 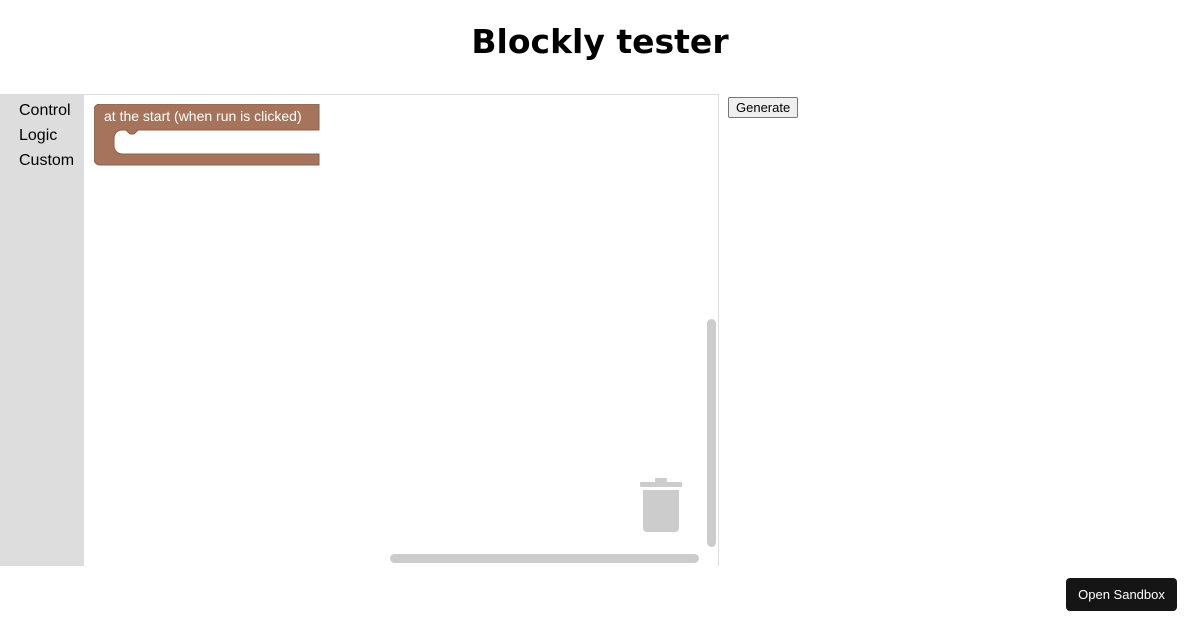 What do you see at coordinates (544, 558) in the screenshot?
I see `horizontal-scrollbar` at bounding box center [544, 558].